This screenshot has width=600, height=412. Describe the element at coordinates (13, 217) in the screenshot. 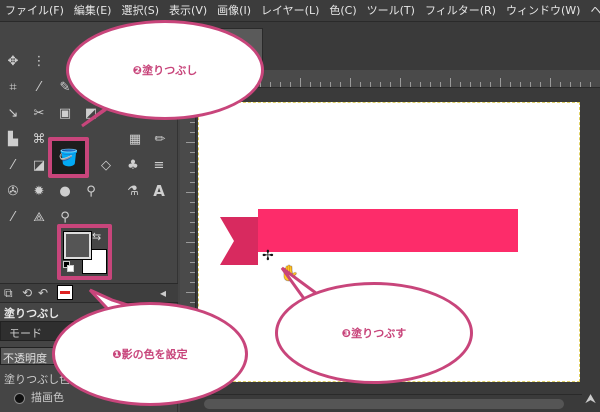

I see `color-picker-icon: ⁄` at that location.